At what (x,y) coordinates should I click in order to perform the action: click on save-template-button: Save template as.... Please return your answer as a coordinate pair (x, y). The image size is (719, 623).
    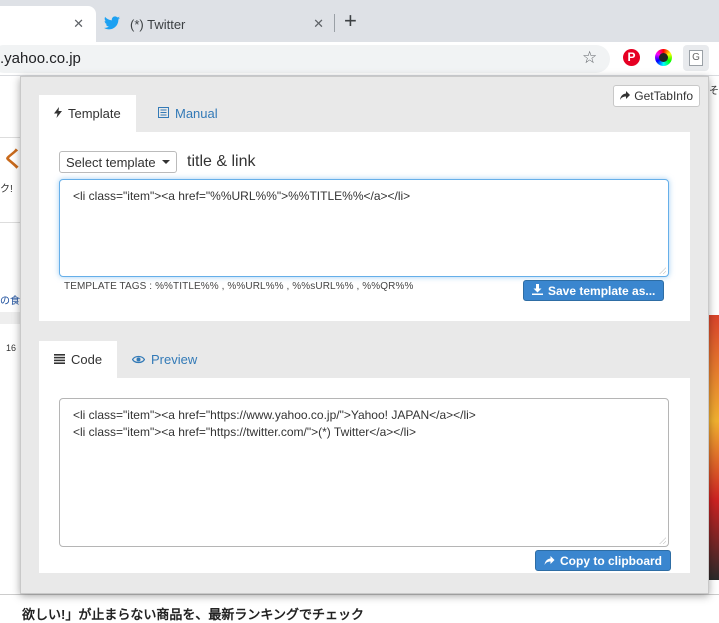
    Looking at the image, I should click on (594, 290).